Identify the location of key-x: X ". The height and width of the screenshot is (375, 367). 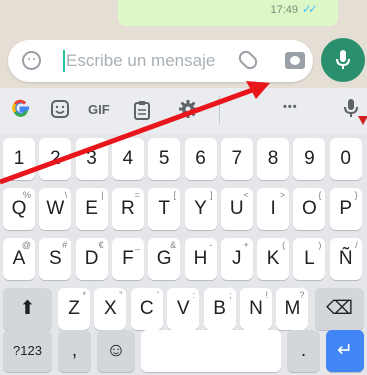
(110, 309).